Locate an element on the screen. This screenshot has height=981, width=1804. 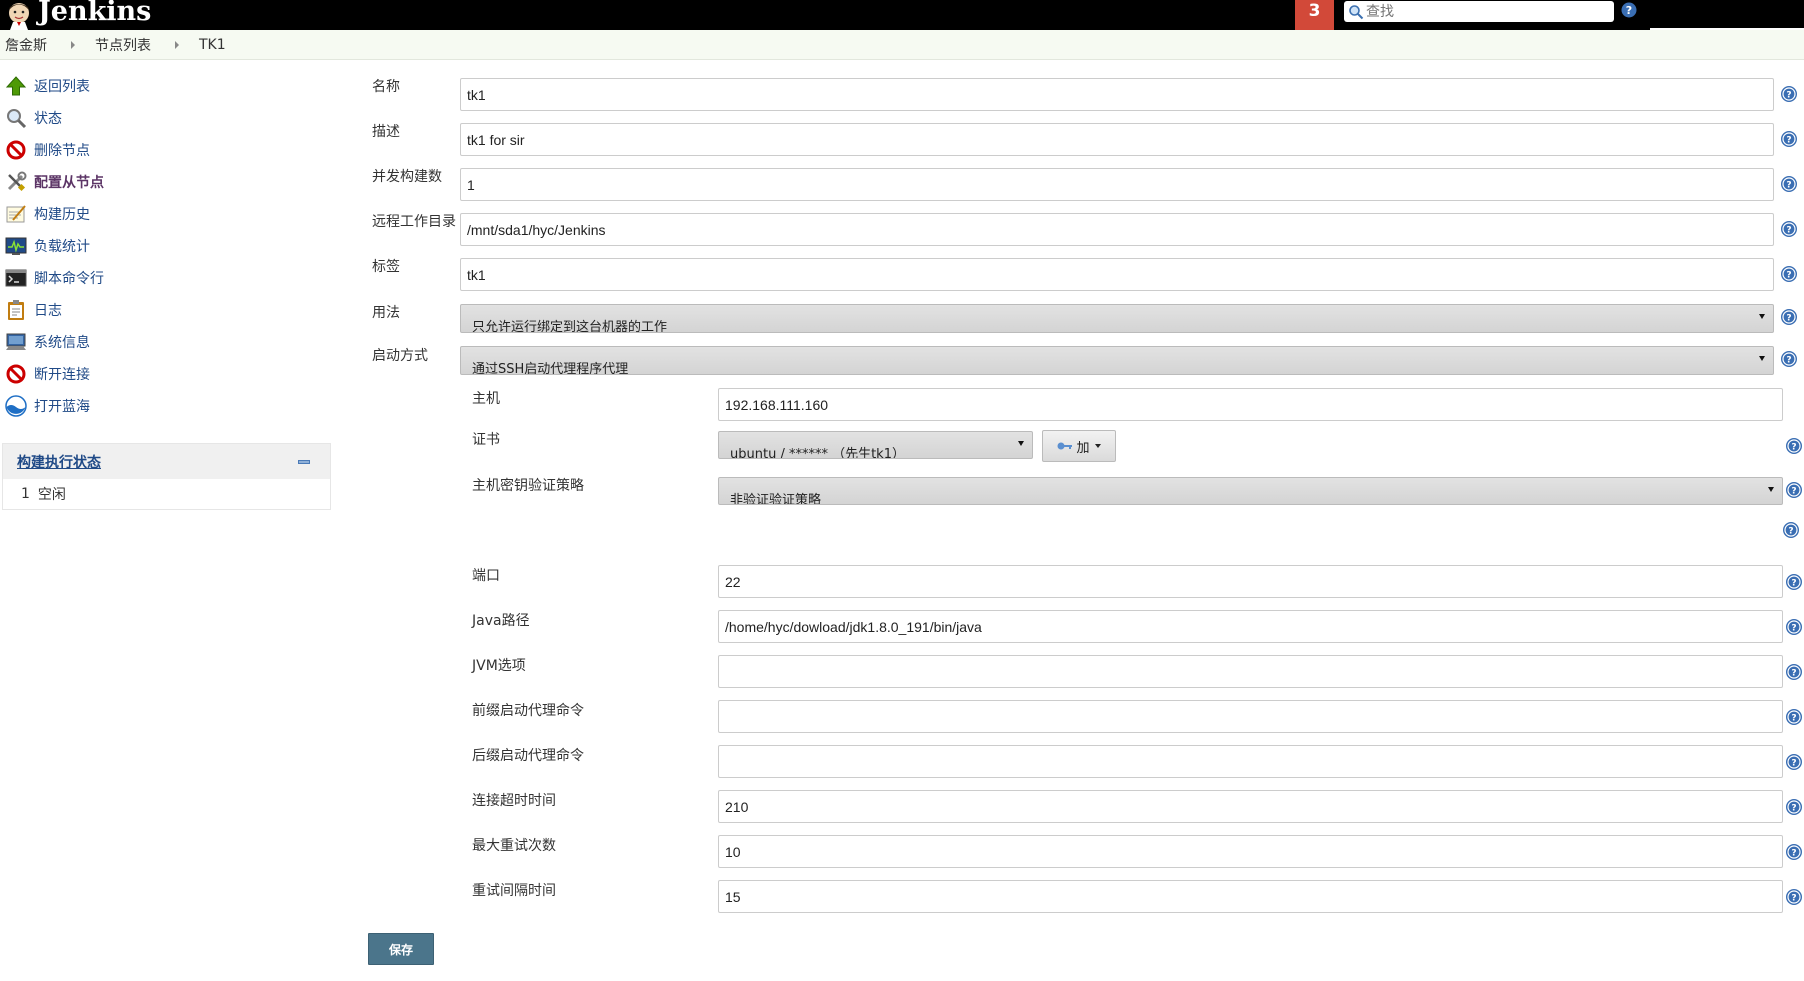
jvm-options-label: JVM选项 is located at coordinates (499, 666).